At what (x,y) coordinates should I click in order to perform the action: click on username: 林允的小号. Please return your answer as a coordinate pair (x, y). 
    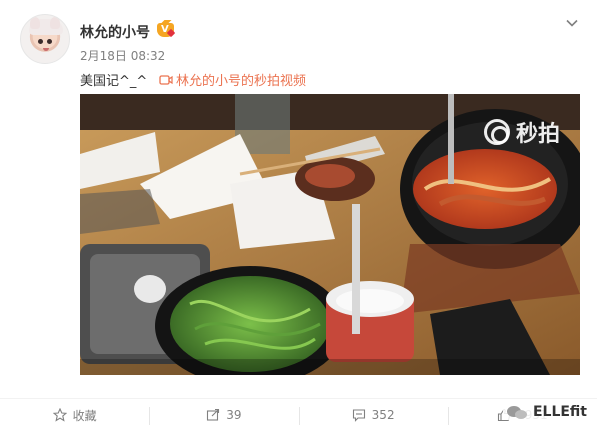
    Looking at the image, I should click on (115, 32).